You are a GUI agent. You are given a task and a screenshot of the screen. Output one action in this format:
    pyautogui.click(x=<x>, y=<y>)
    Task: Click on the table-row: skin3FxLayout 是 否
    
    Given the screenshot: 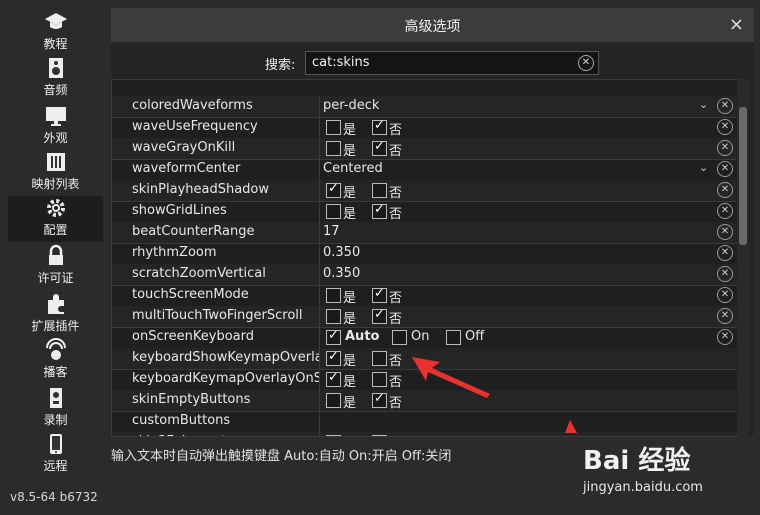 What is the action you would take?
    pyautogui.click(x=424, y=434)
    